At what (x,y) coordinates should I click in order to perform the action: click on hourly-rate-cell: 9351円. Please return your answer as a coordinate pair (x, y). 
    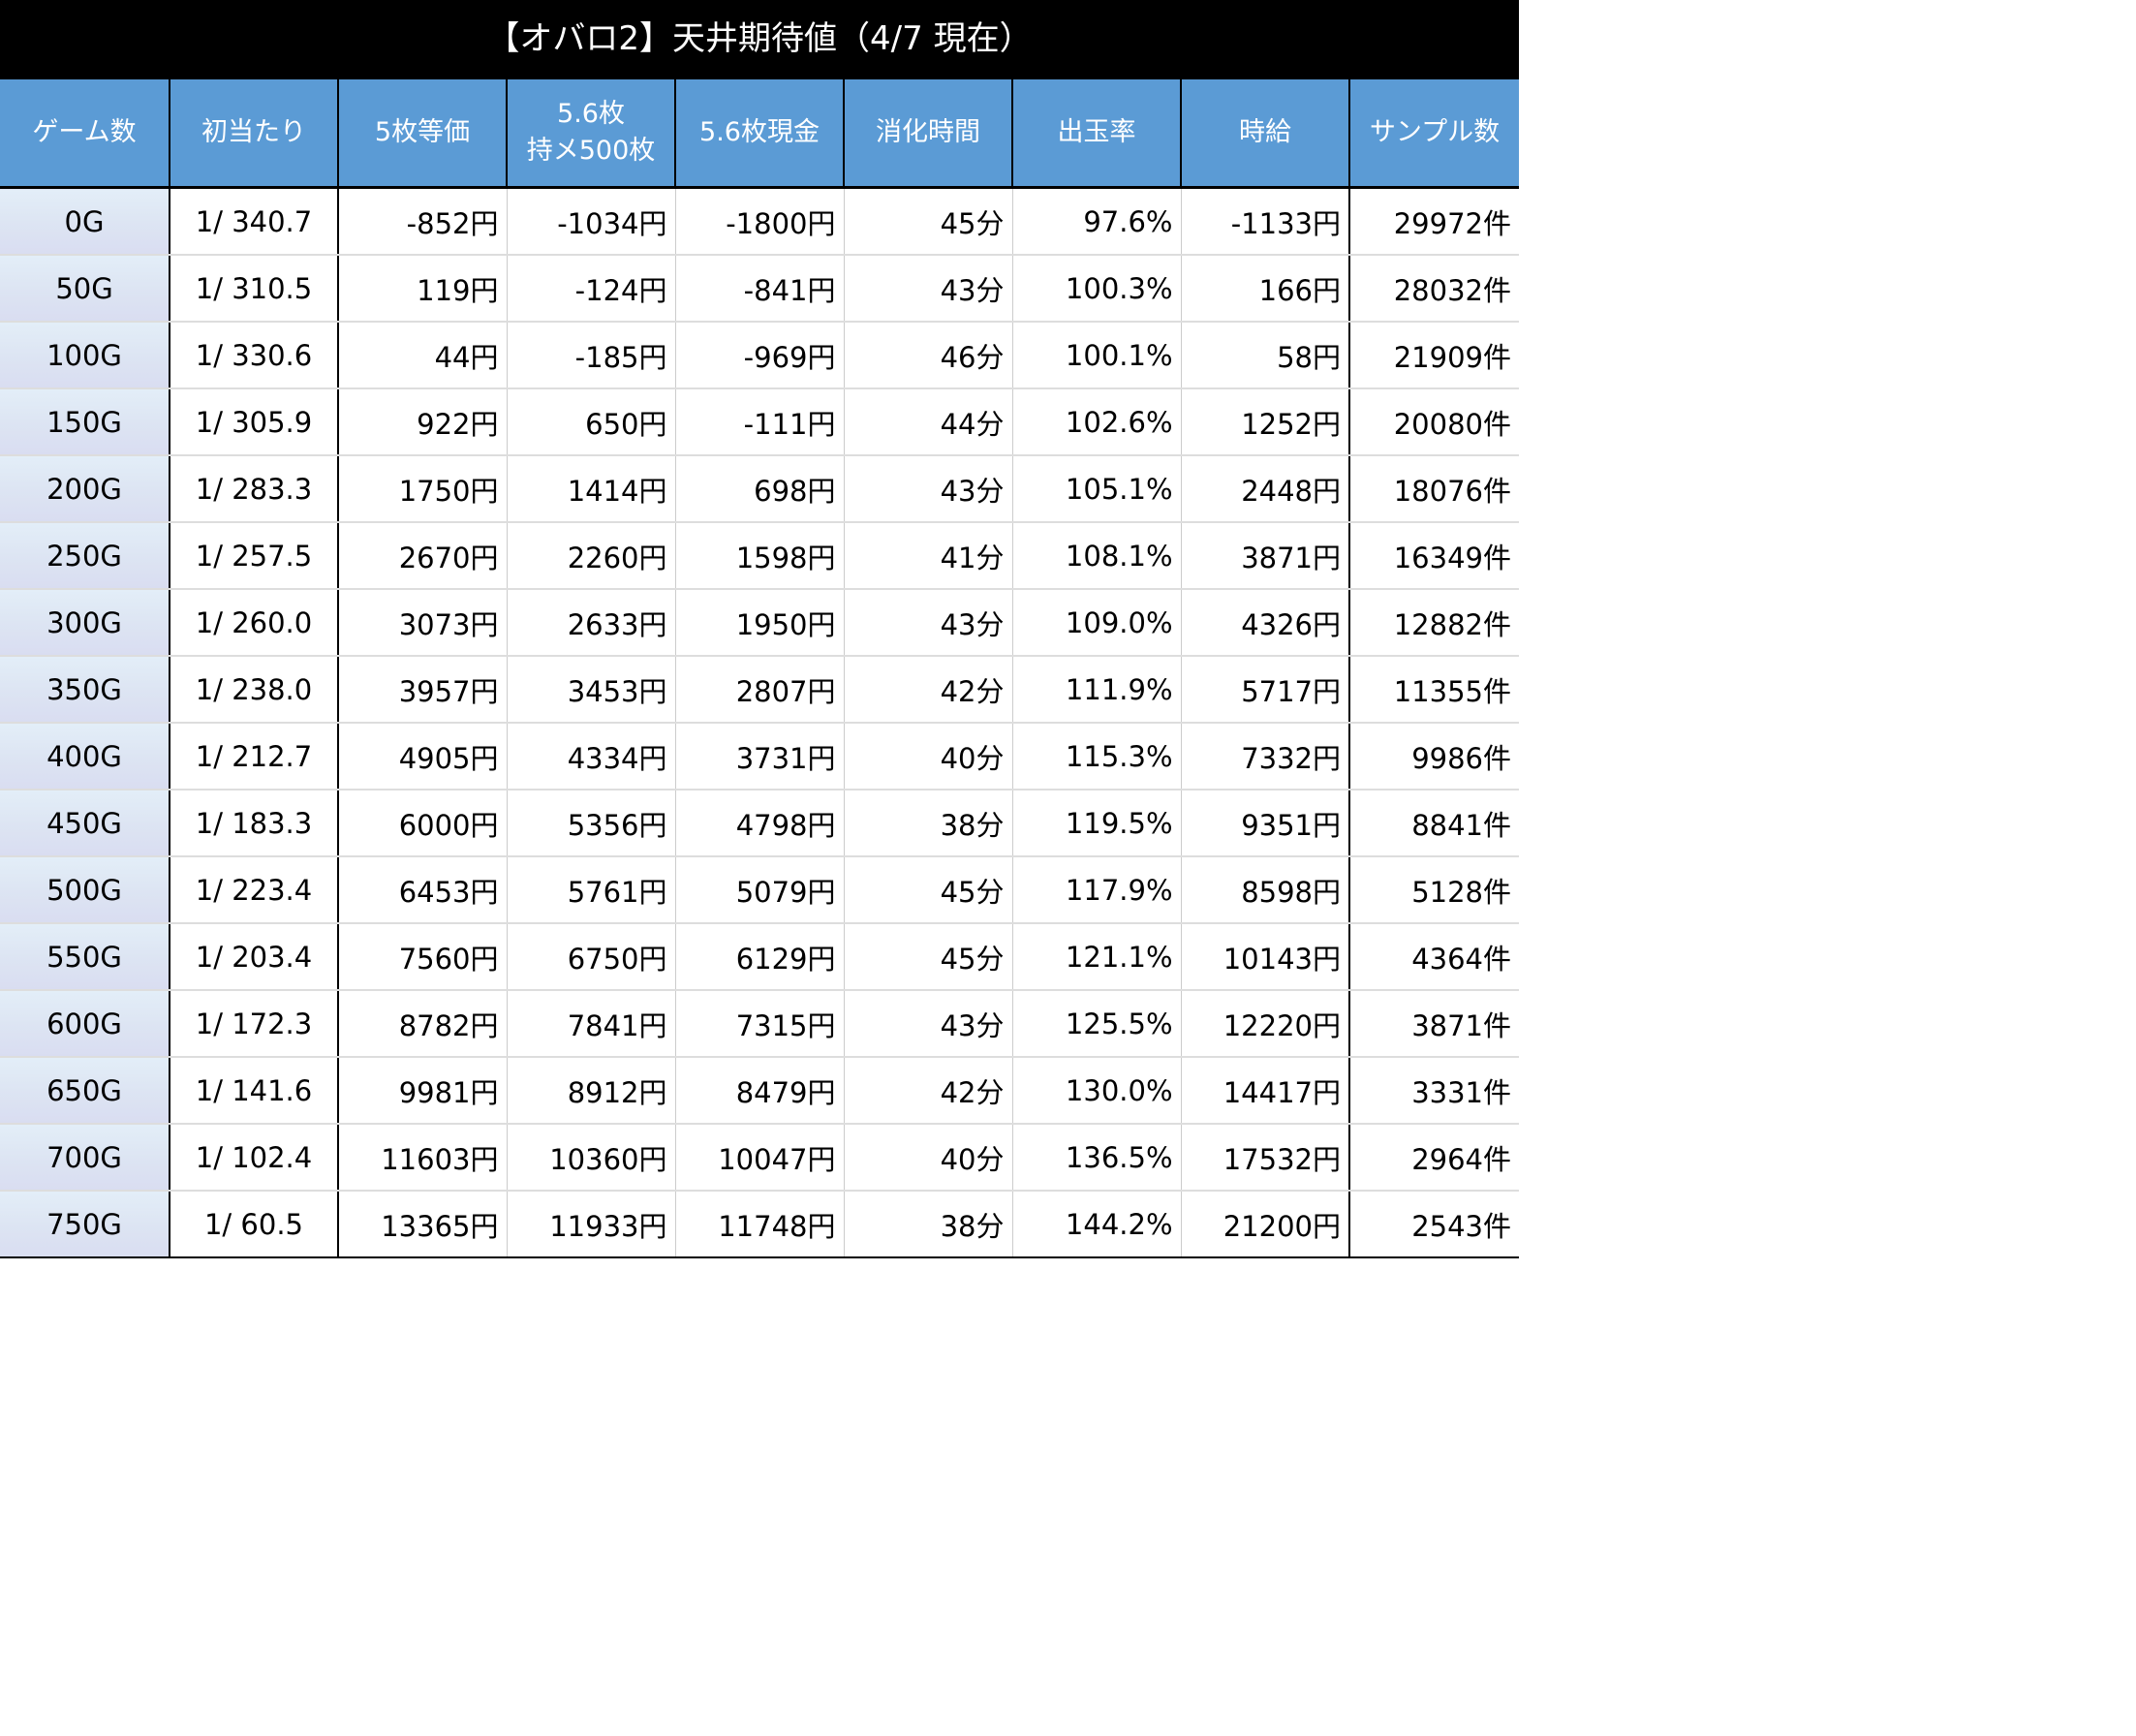
    Looking at the image, I should click on (1265, 823).